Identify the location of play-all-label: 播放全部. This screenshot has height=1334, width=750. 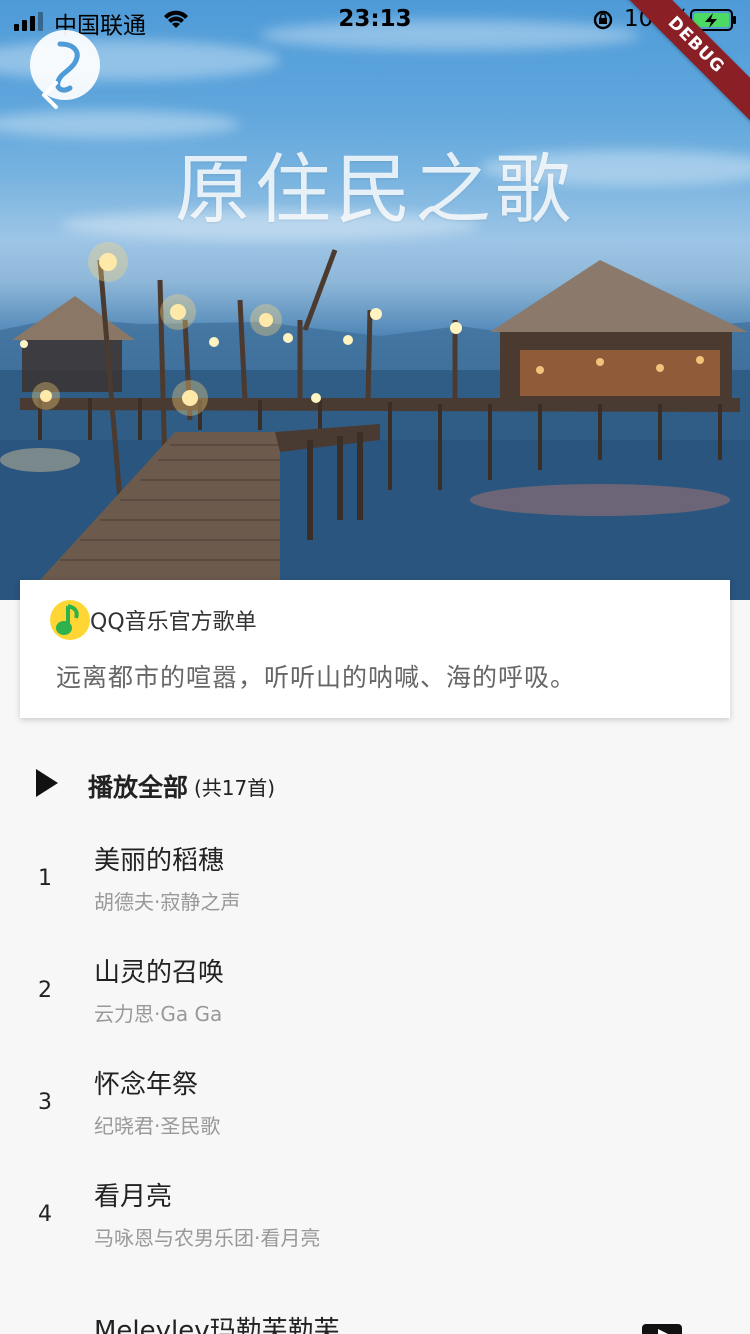
(138, 787).